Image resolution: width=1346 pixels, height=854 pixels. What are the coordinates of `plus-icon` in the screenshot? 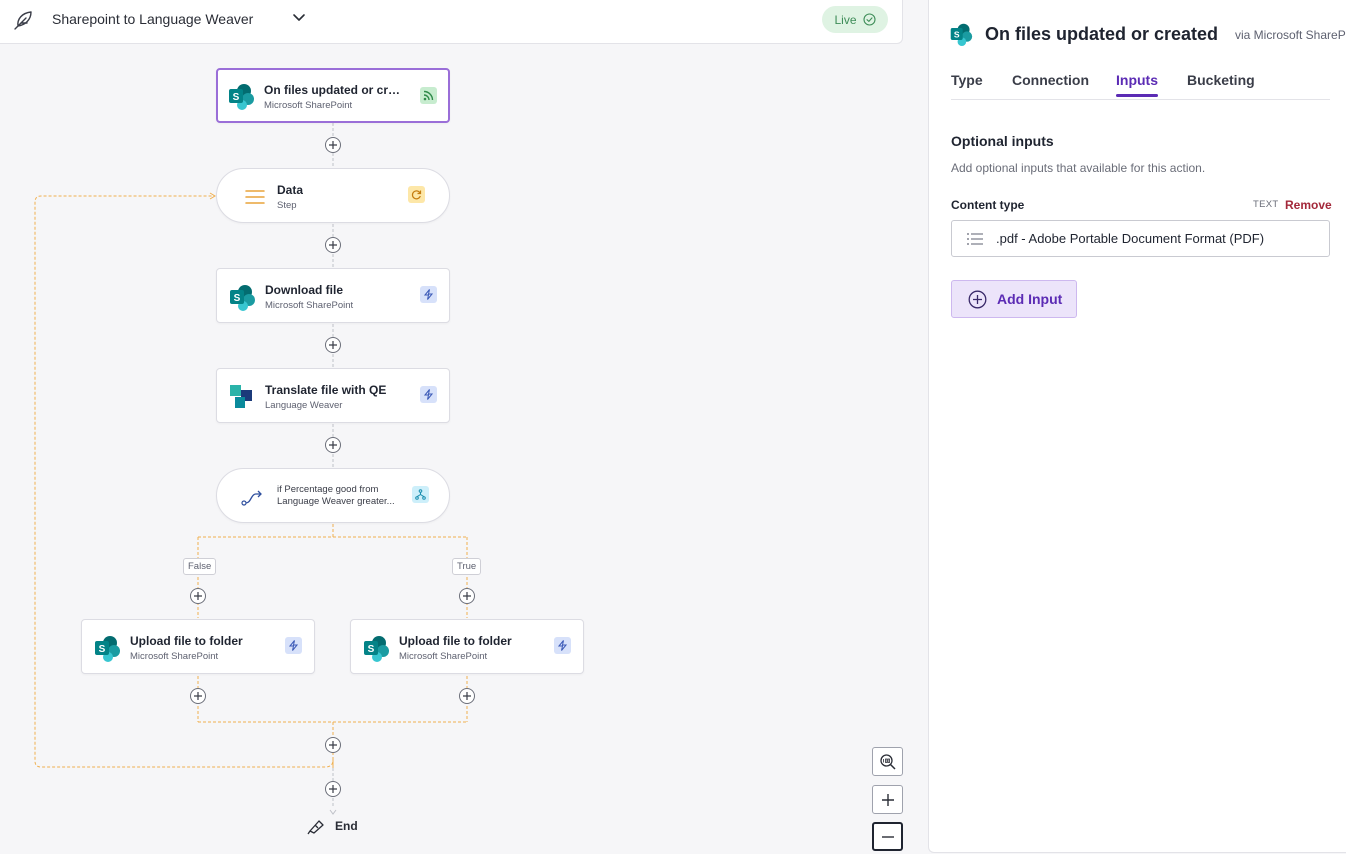 It's located at (887, 799).